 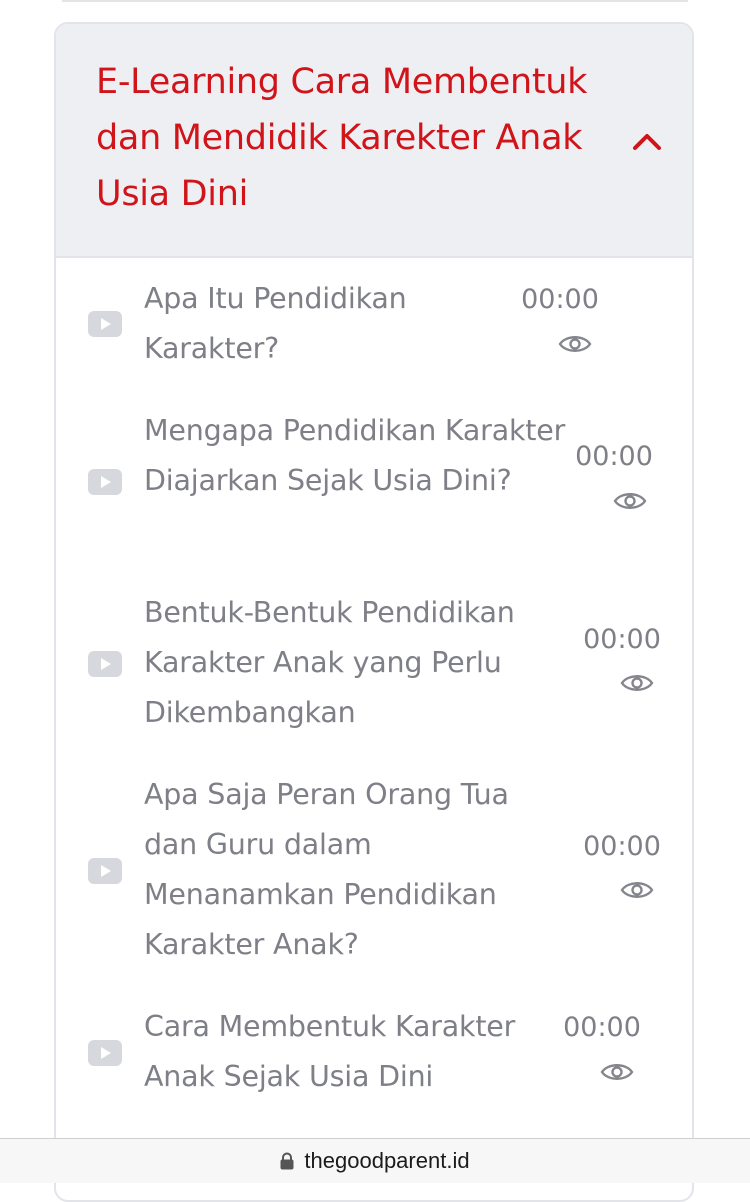 I want to click on site-domain: thegoodparent.id, so click(x=387, y=1160).